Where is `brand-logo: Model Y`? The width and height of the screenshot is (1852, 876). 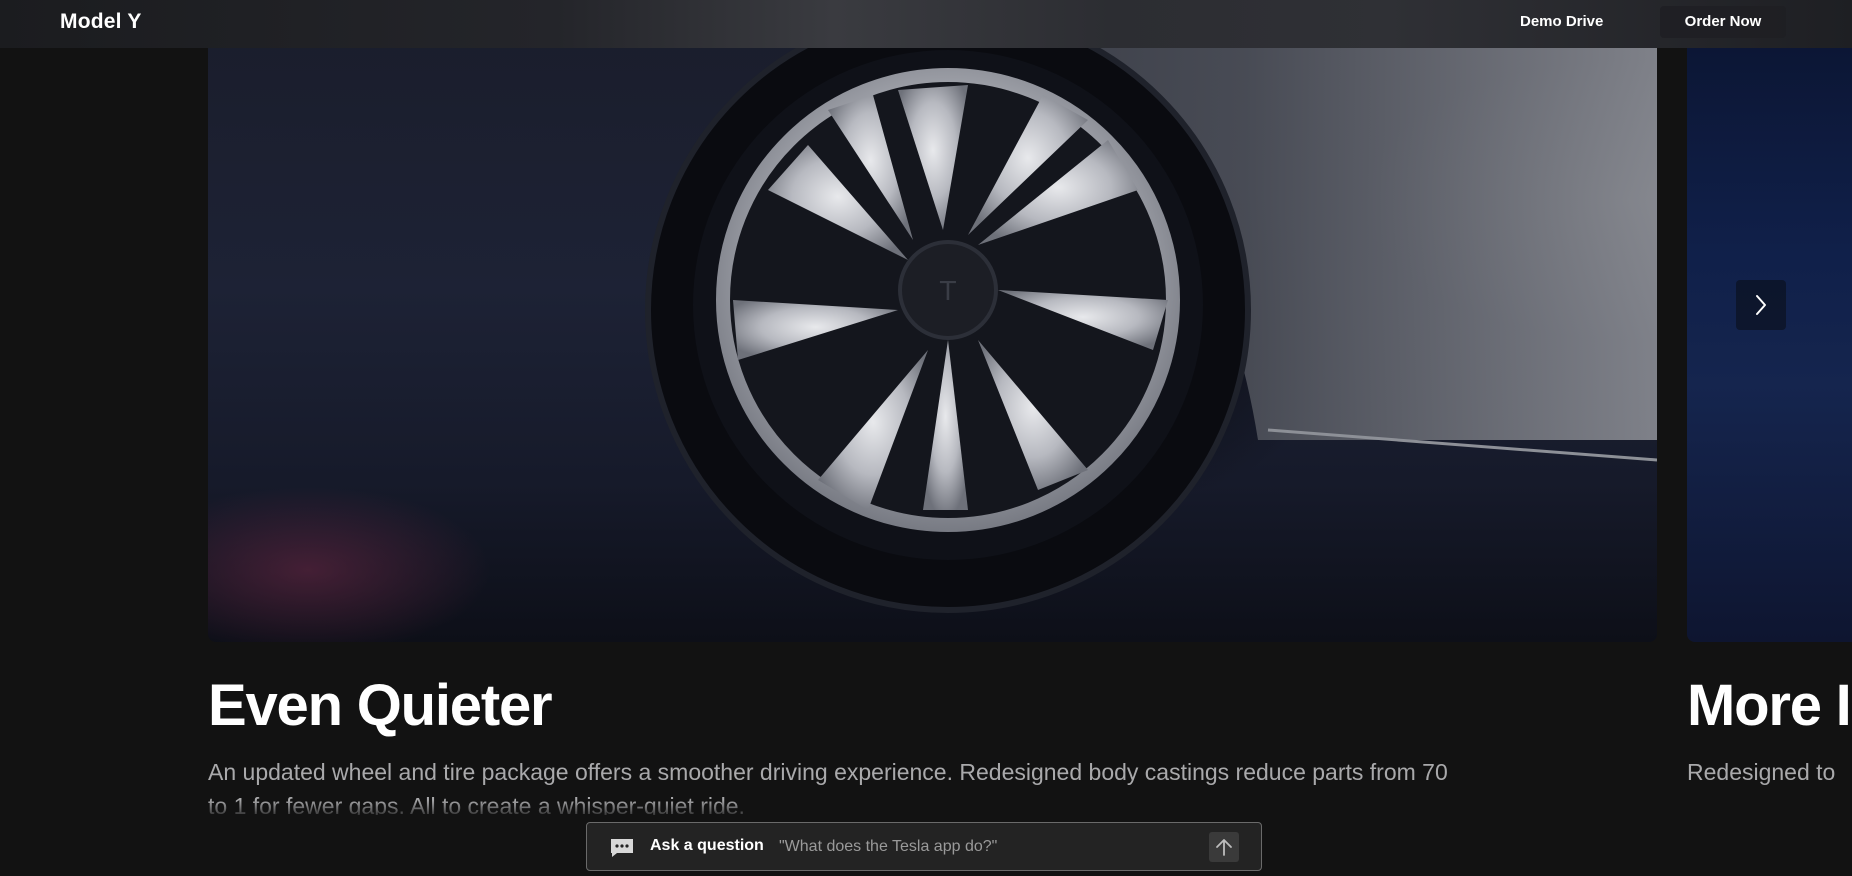 brand-logo: Model Y is located at coordinates (101, 22).